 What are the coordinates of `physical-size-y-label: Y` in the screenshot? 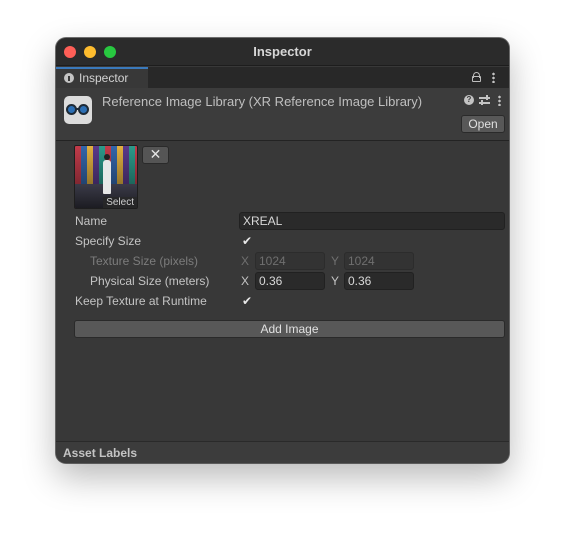 It's located at (335, 281).